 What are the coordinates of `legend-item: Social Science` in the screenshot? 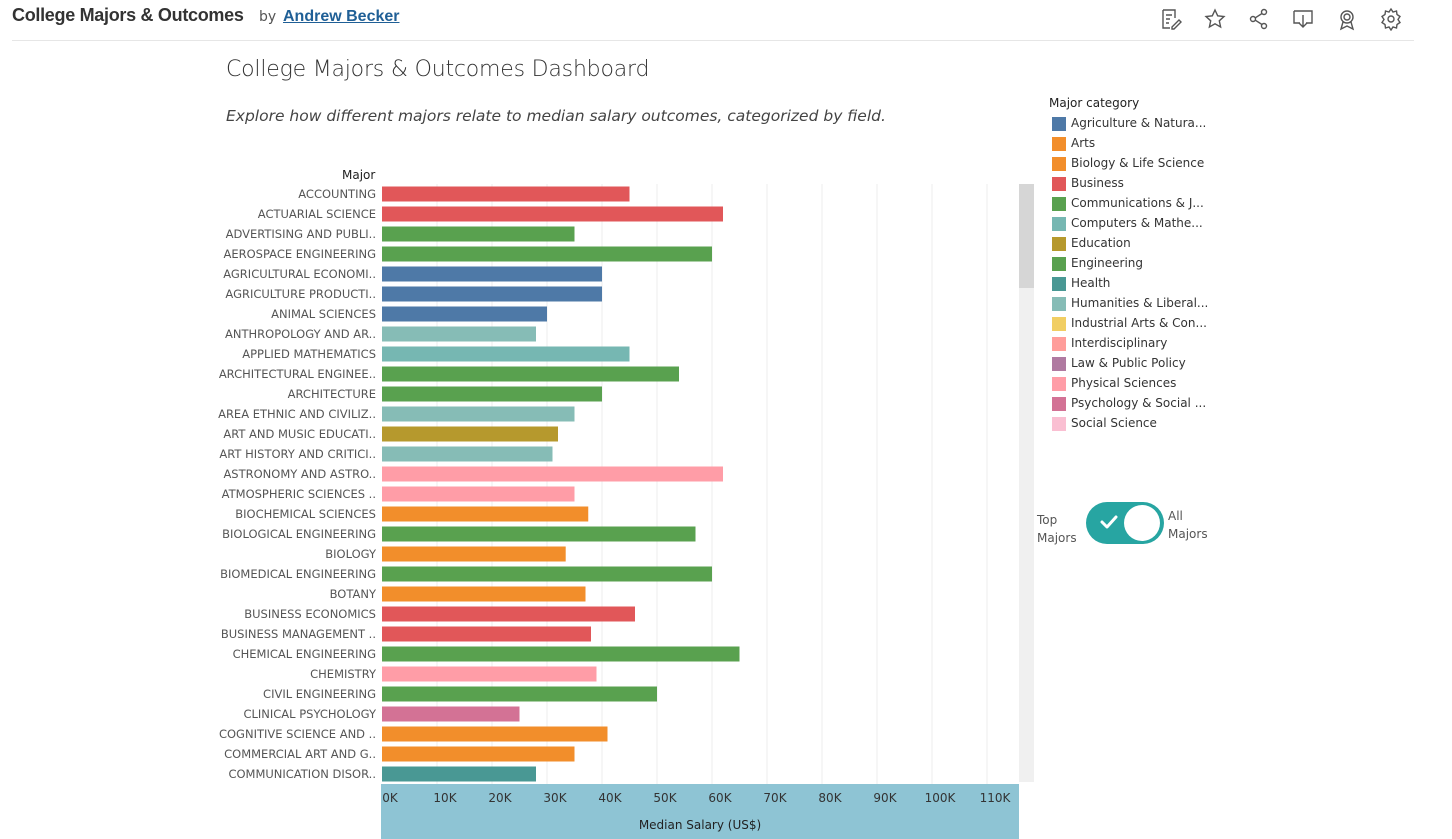 It's located at (1103, 424).